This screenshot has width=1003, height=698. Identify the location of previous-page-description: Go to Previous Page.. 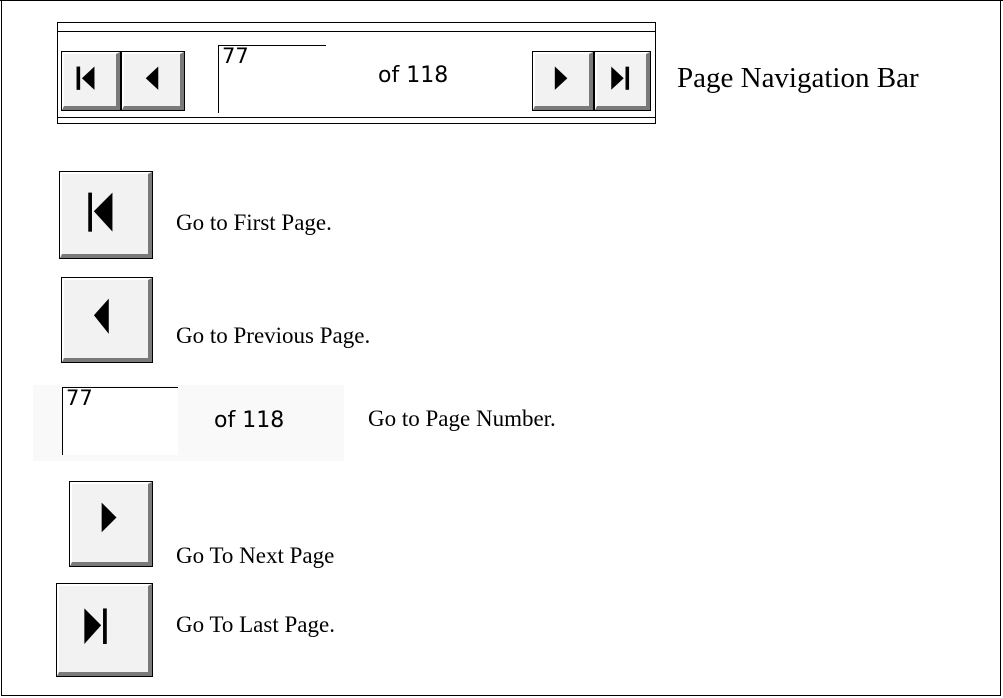
(273, 335).